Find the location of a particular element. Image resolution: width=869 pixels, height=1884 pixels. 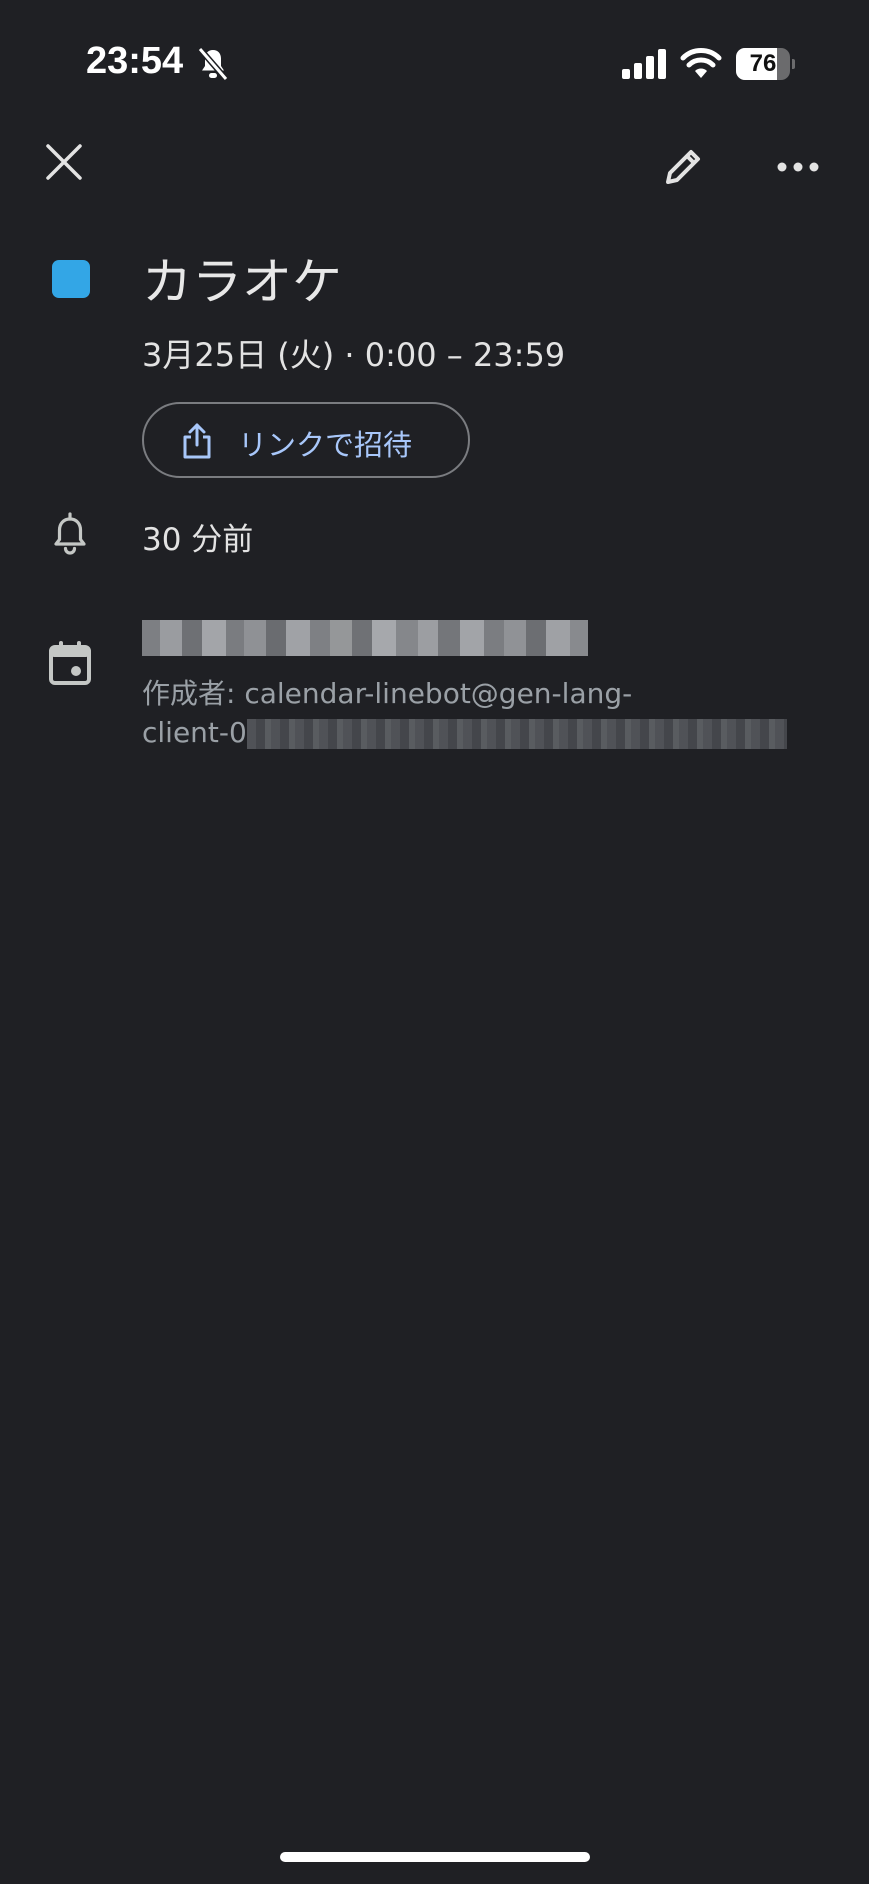

invite-via-link-button: リンクで招待 is located at coordinates (306, 440).